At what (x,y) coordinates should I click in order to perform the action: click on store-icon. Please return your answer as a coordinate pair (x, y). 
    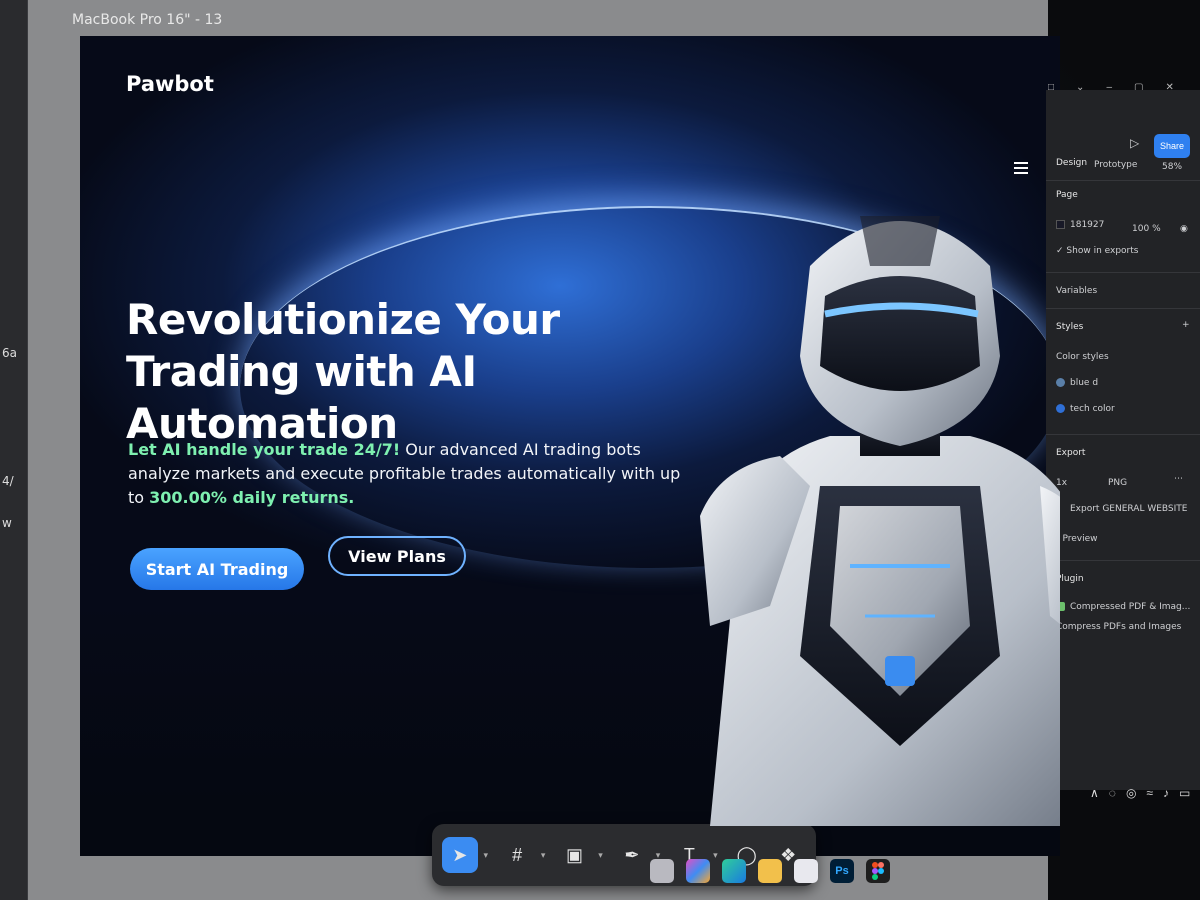
    Looking at the image, I should click on (806, 871).